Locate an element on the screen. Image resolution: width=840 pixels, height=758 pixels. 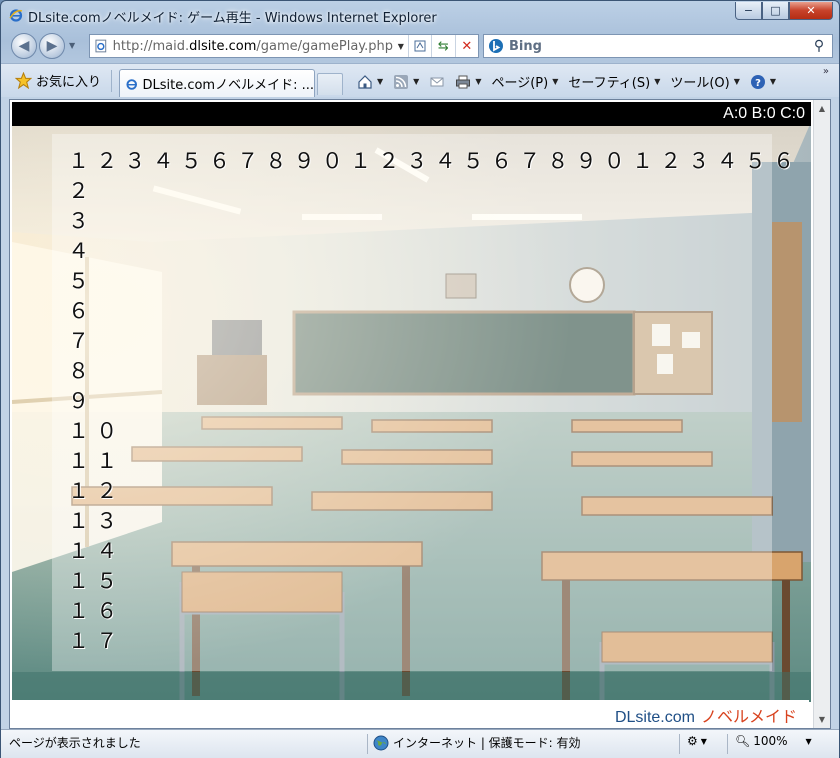
ie-logo-icon is located at coordinates (16, 15).